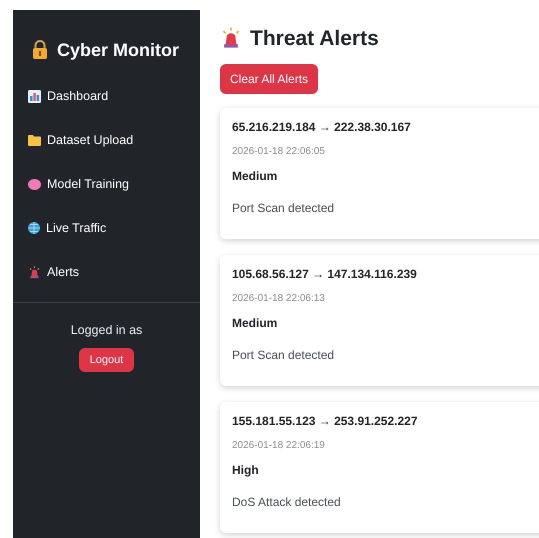 Image resolution: width=539 pixels, height=538 pixels. Describe the element at coordinates (325, 275) in the screenshot. I see `alert-route: 105.68.56.127 → 147.134.116.239` at that location.